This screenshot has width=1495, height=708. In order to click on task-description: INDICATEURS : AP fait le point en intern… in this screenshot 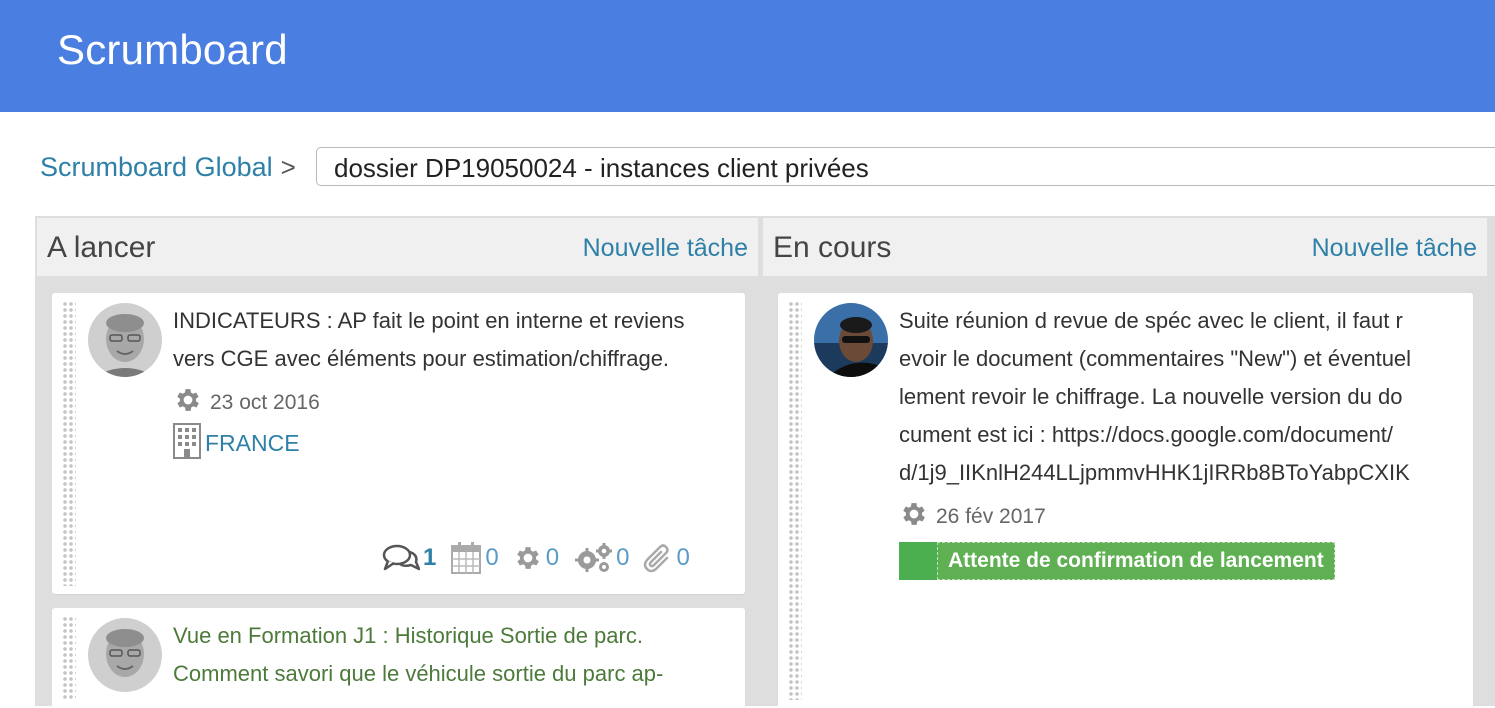, I will do `click(429, 340)`.